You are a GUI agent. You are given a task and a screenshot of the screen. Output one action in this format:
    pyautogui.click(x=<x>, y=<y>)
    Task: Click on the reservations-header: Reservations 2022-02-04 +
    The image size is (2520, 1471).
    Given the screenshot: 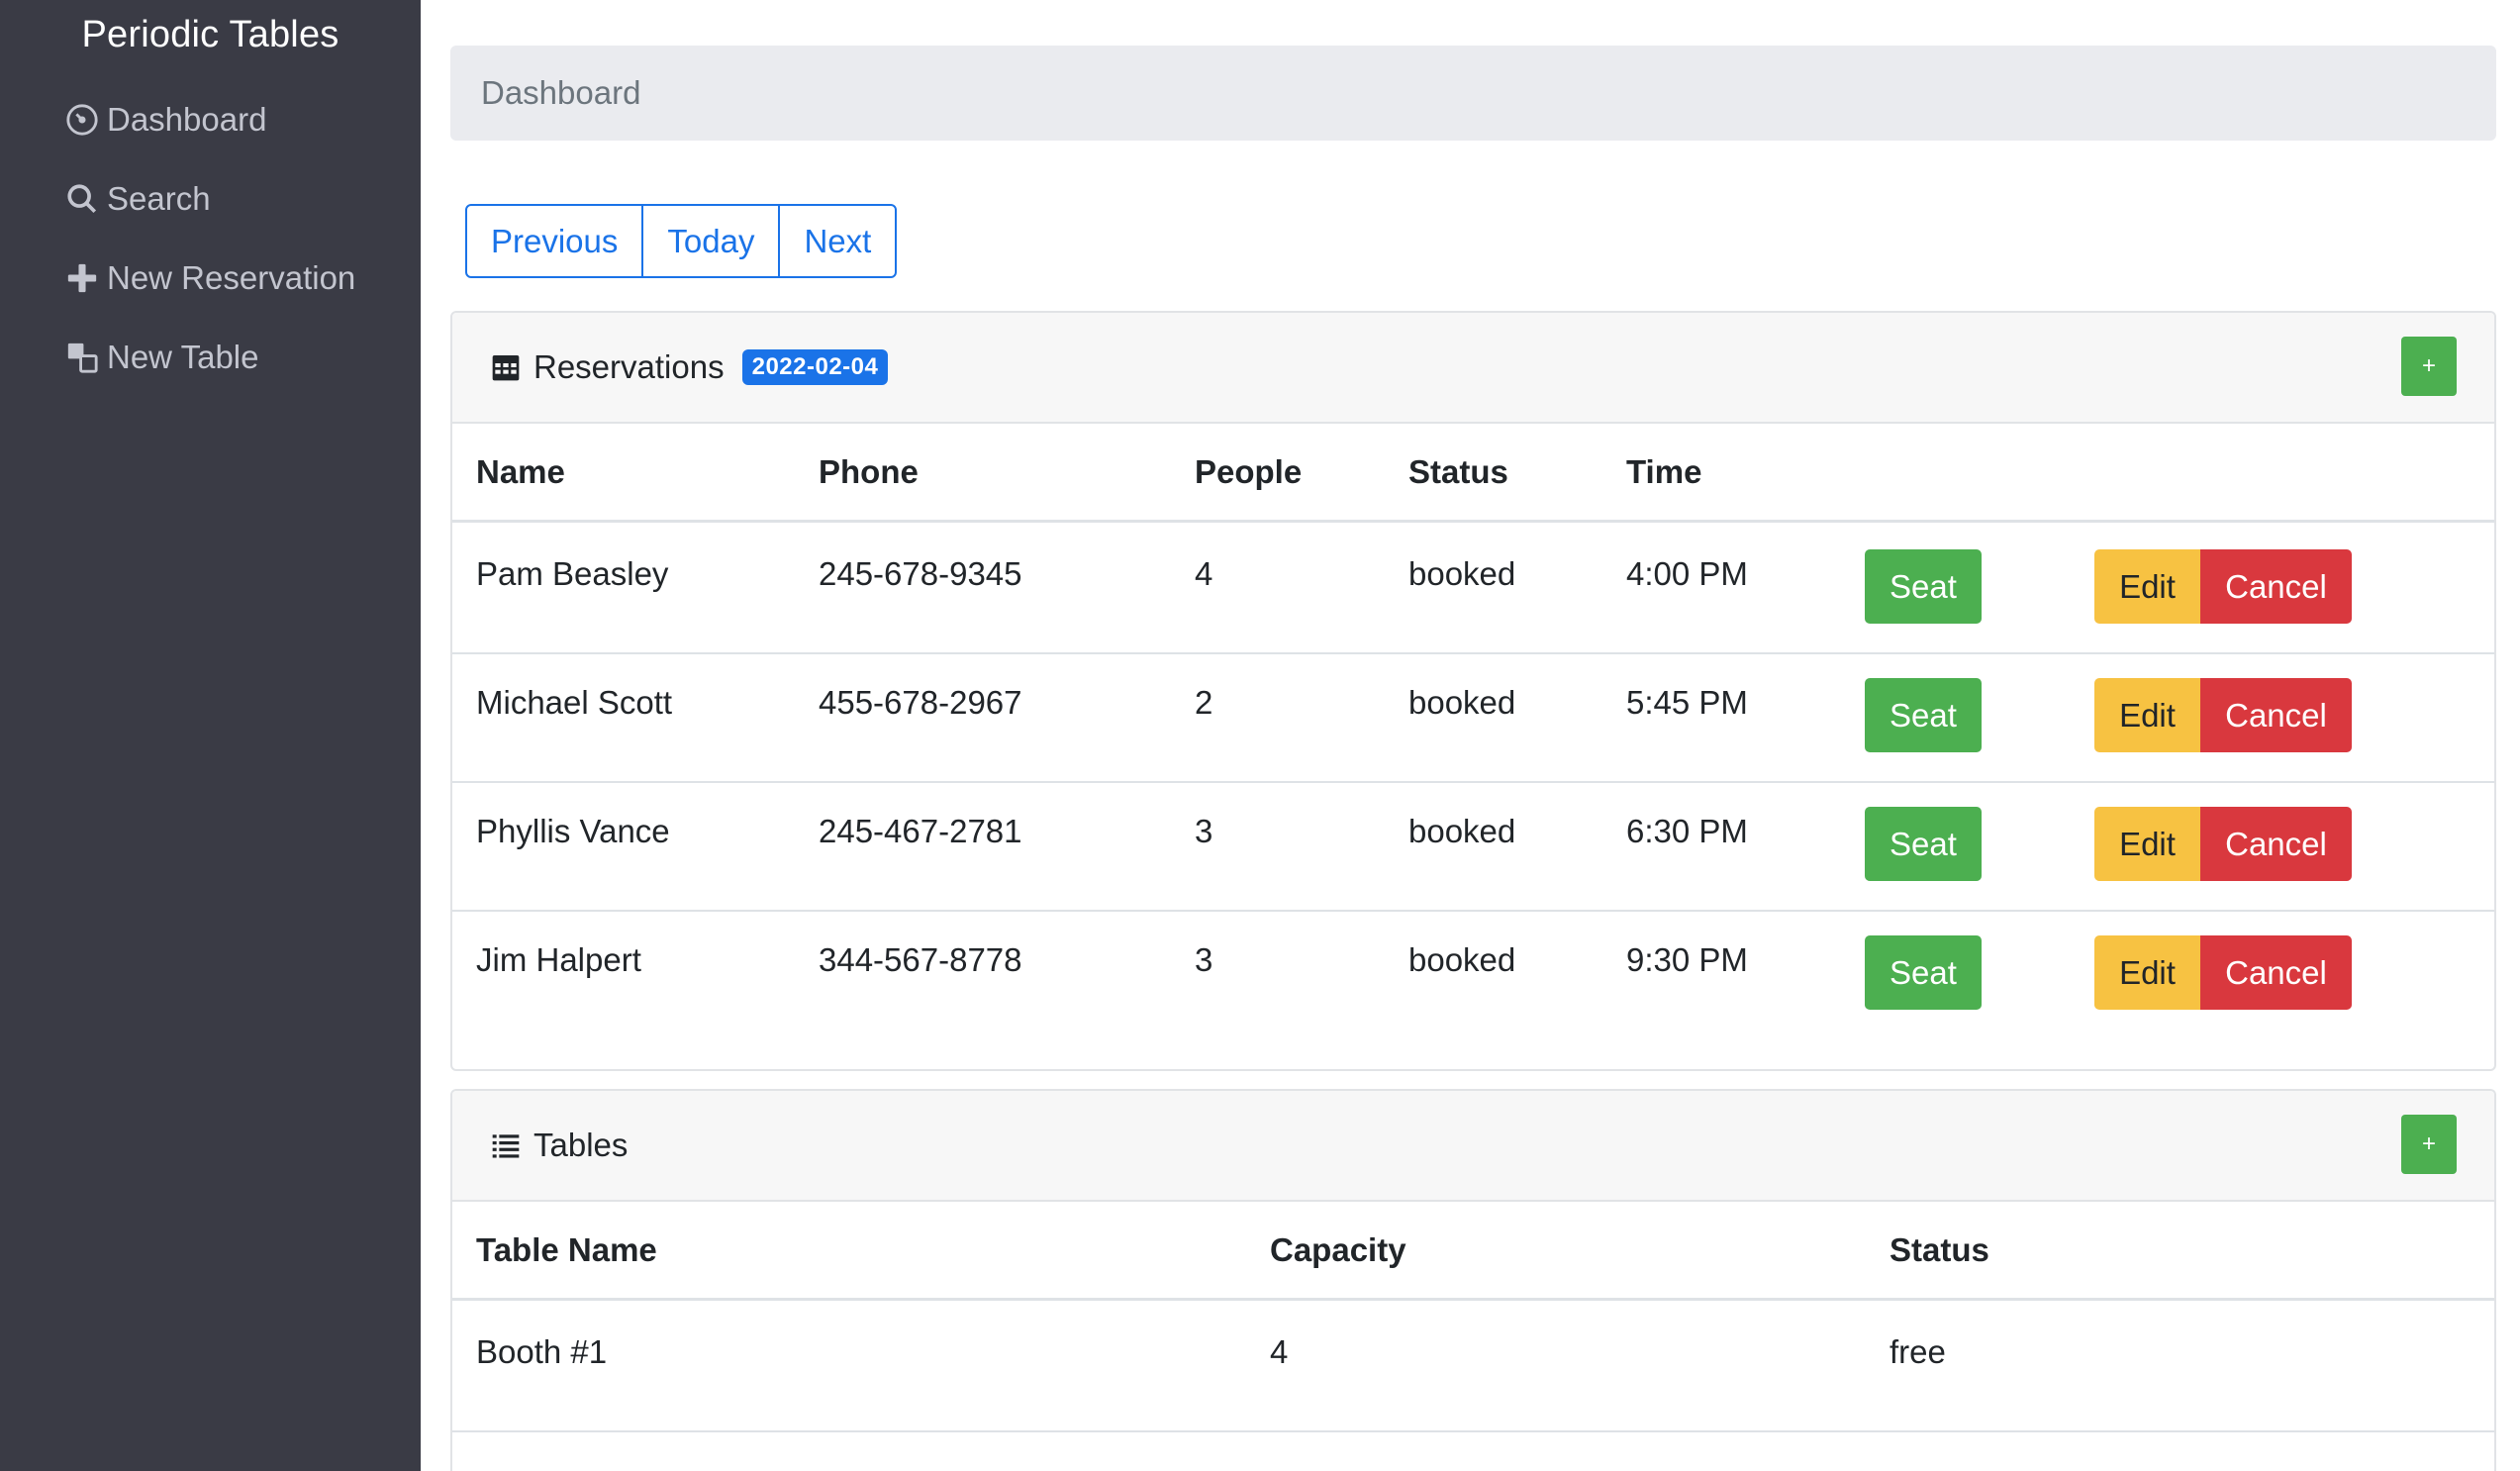 What is the action you would take?
    pyautogui.click(x=1473, y=369)
    